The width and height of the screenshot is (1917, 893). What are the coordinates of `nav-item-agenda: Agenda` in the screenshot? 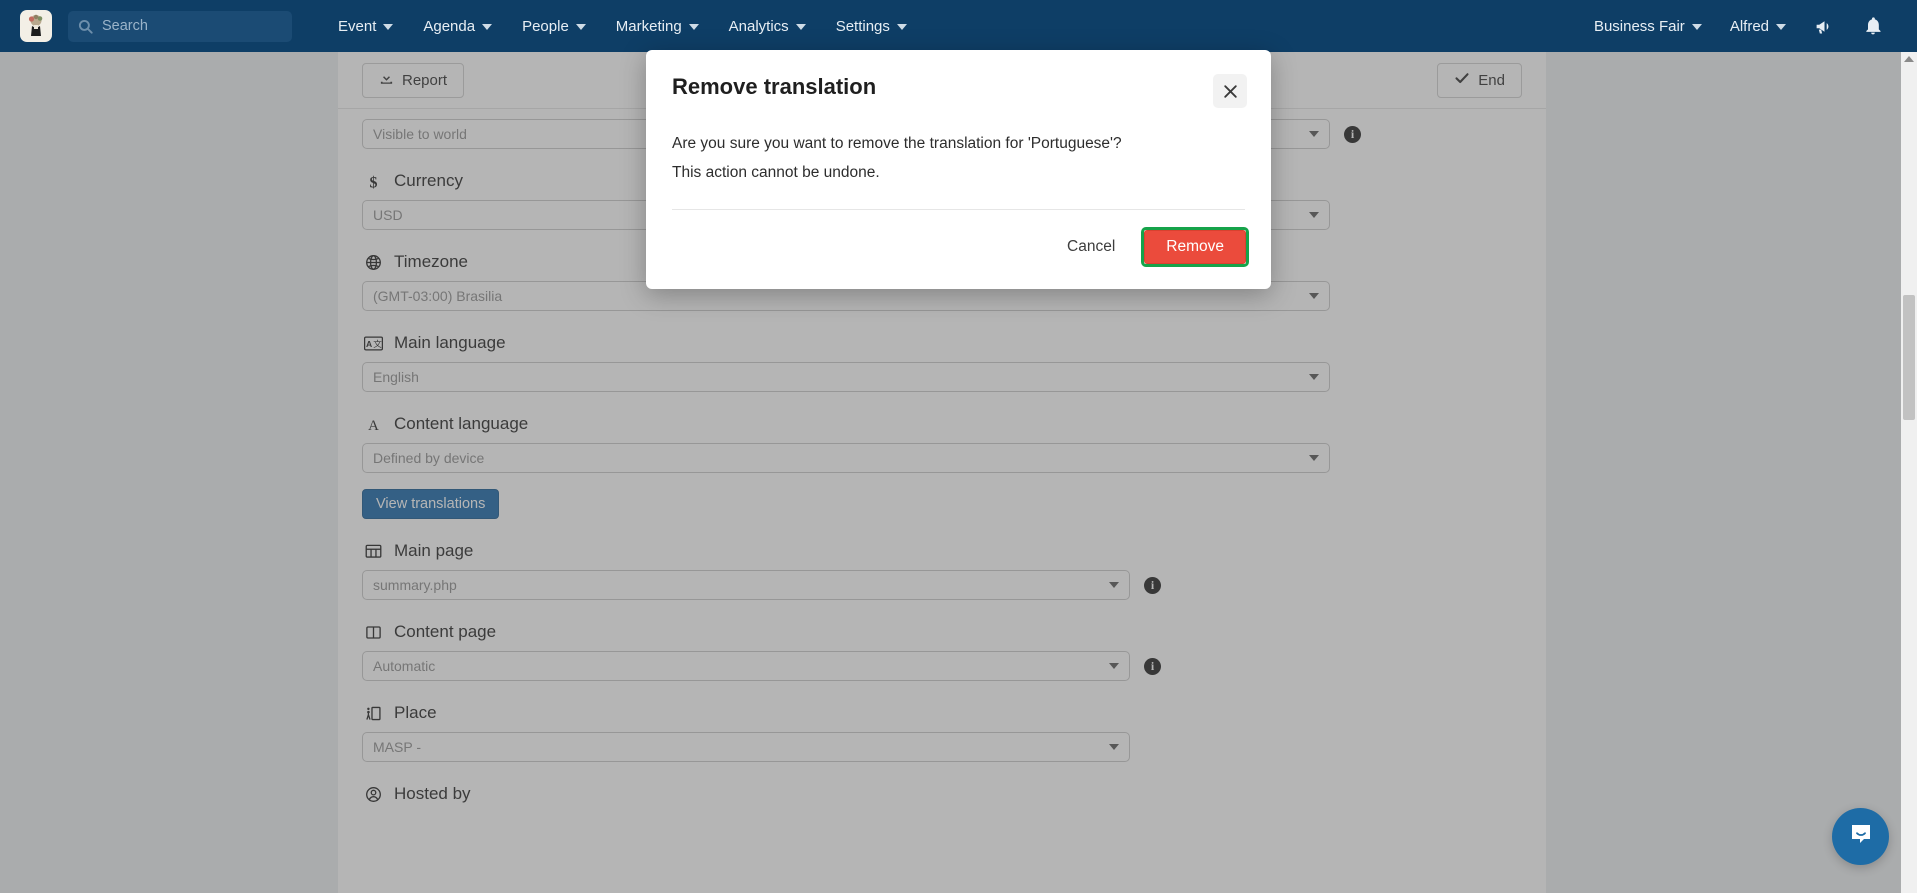 It's located at (458, 26).